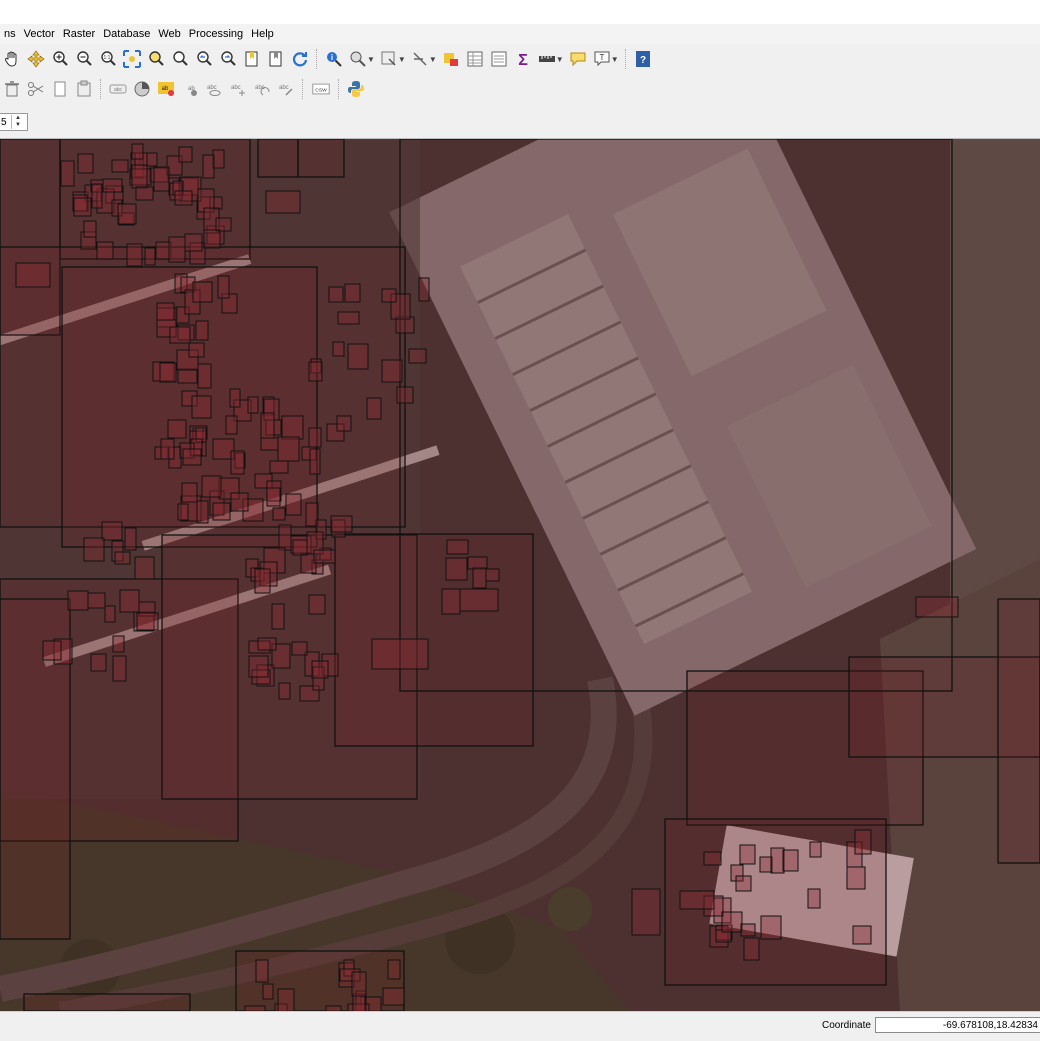  What do you see at coordinates (334, 59) in the screenshot?
I see `identify-icon: i` at bounding box center [334, 59].